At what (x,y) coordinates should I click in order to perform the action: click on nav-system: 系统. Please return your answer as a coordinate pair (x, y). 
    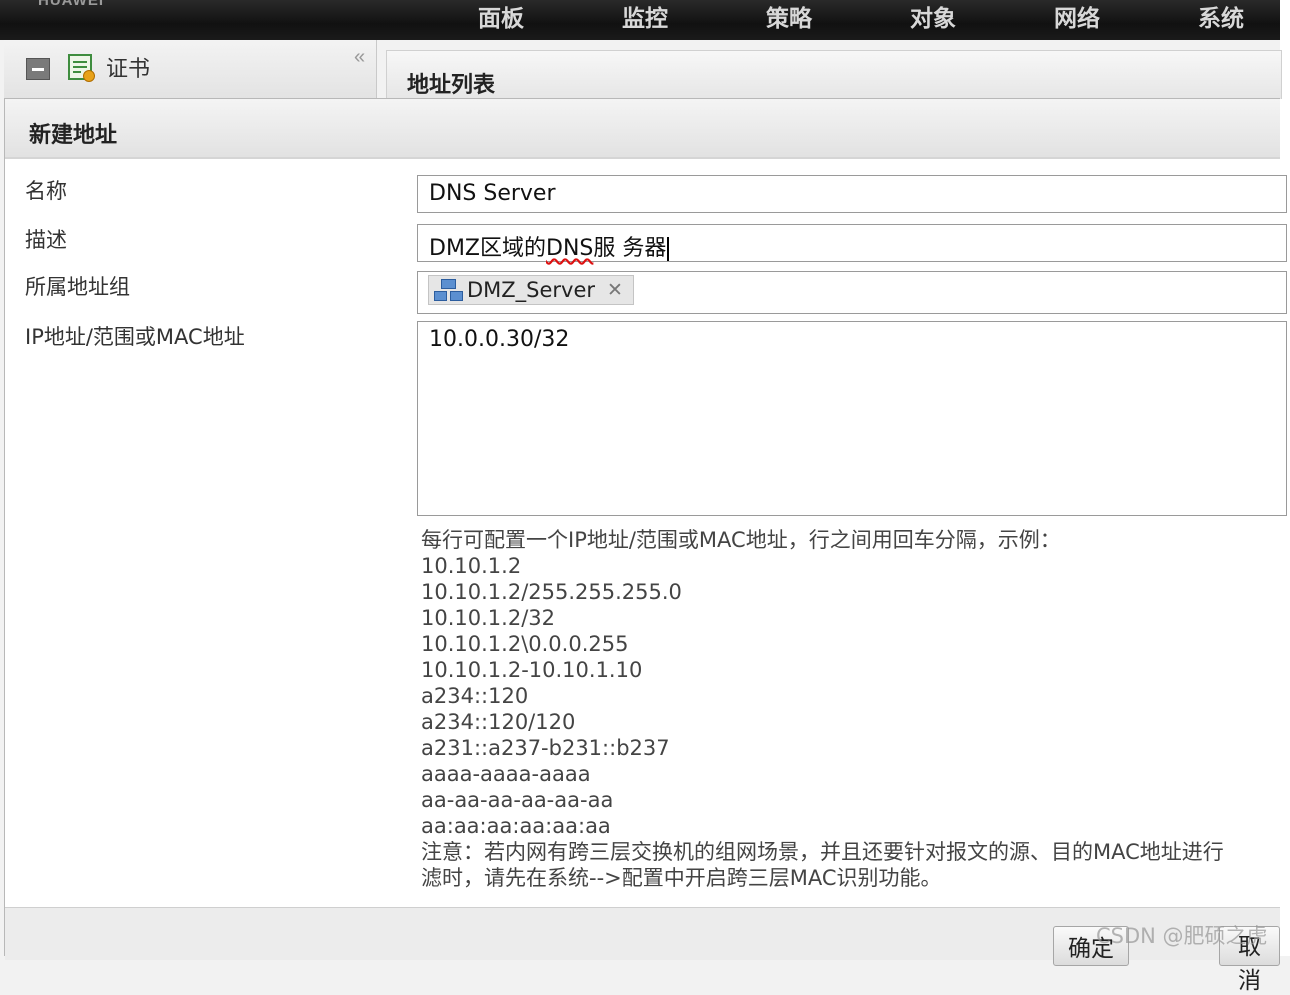
    Looking at the image, I should click on (1221, 16).